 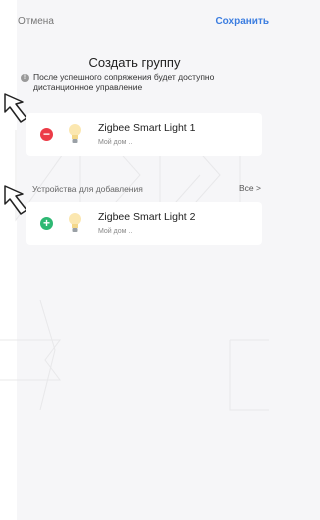 What do you see at coordinates (46, 223) in the screenshot?
I see `add-device-button: +` at bounding box center [46, 223].